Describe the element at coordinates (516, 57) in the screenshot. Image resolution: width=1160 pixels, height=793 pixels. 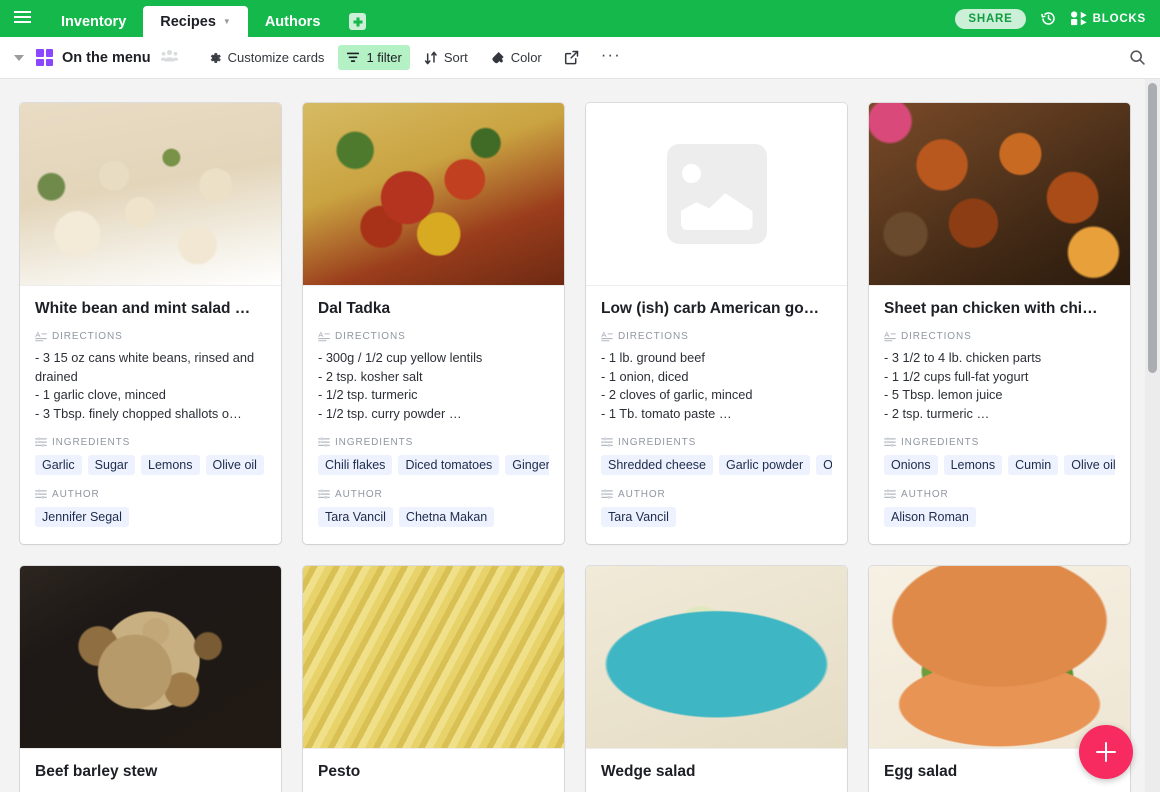
I see `color-button: Color` at that location.